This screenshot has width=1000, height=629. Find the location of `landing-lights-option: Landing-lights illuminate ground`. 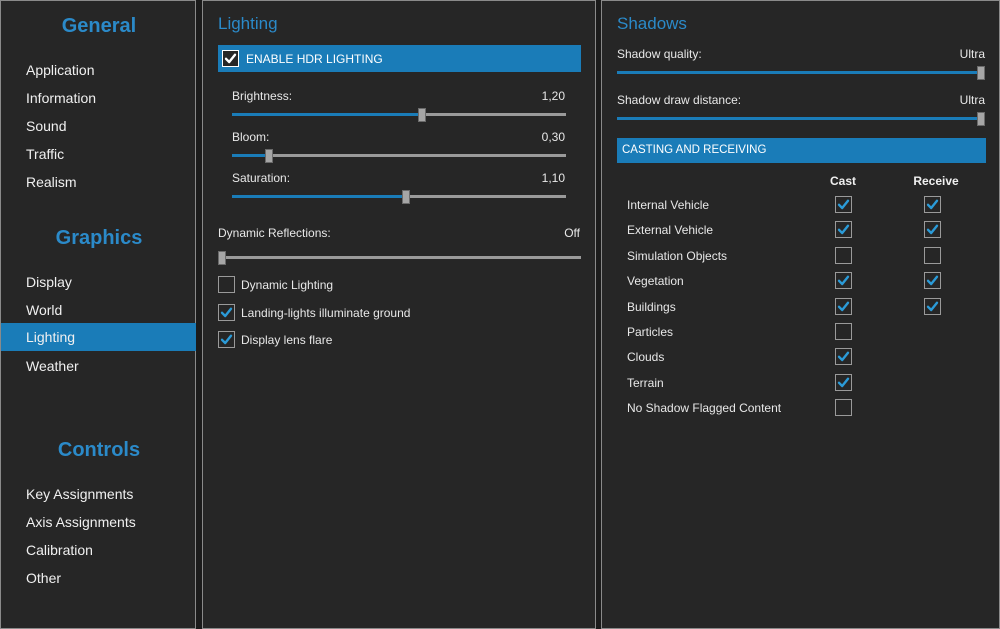

landing-lights-option: Landing-lights illuminate ground is located at coordinates (314, 312).